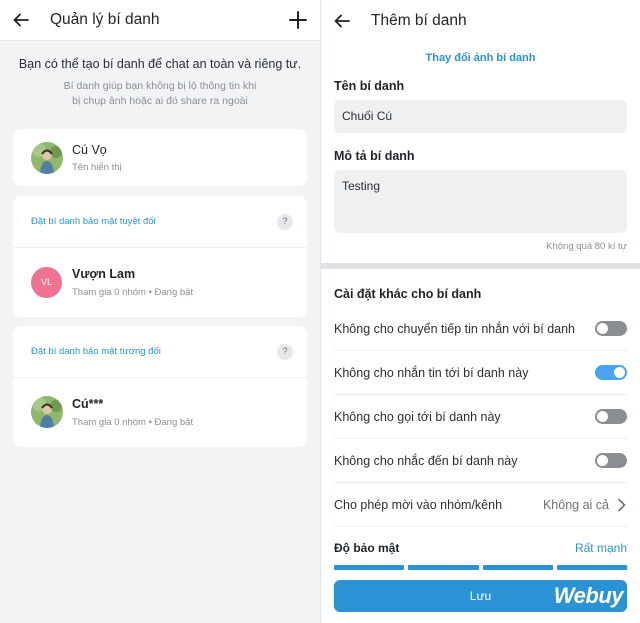 The width and height of the screenshot is (640, 623). Describe the element at coordinates (160, 157) in the screenshot. I see `profile-card: Cú Vọ Tên hiển thị` at that location.